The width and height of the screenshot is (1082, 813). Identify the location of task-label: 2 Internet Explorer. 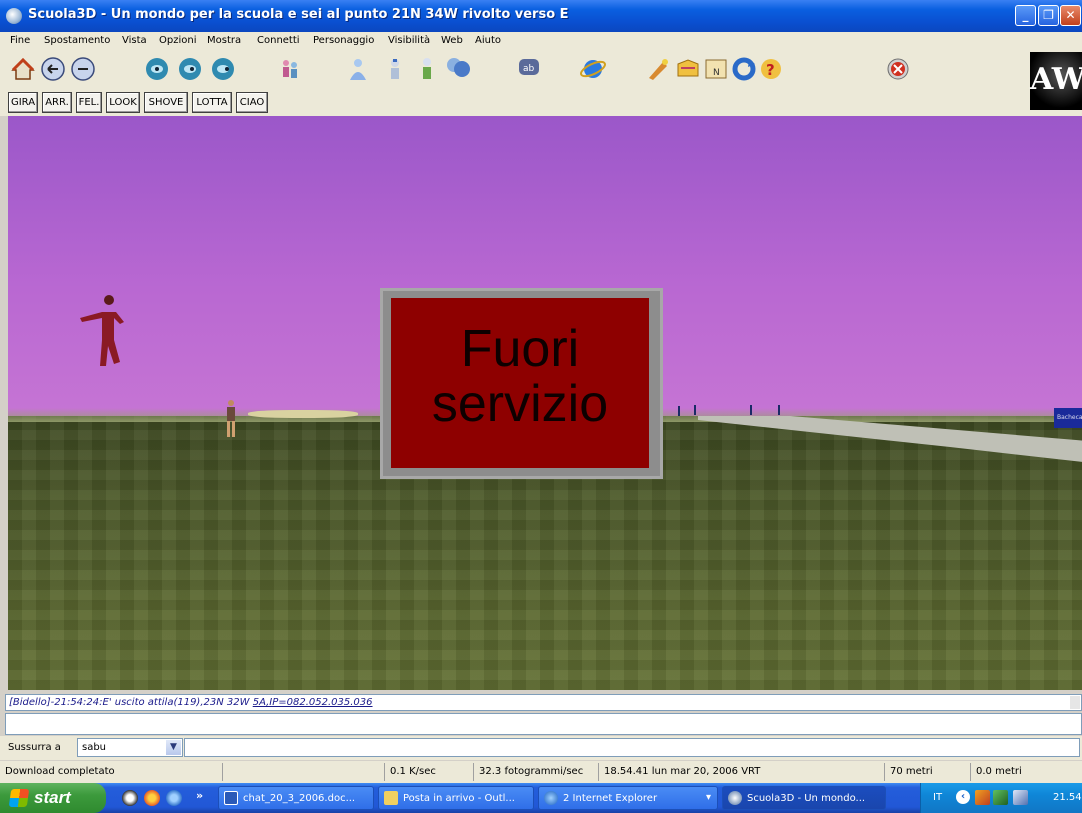
(610, 798).